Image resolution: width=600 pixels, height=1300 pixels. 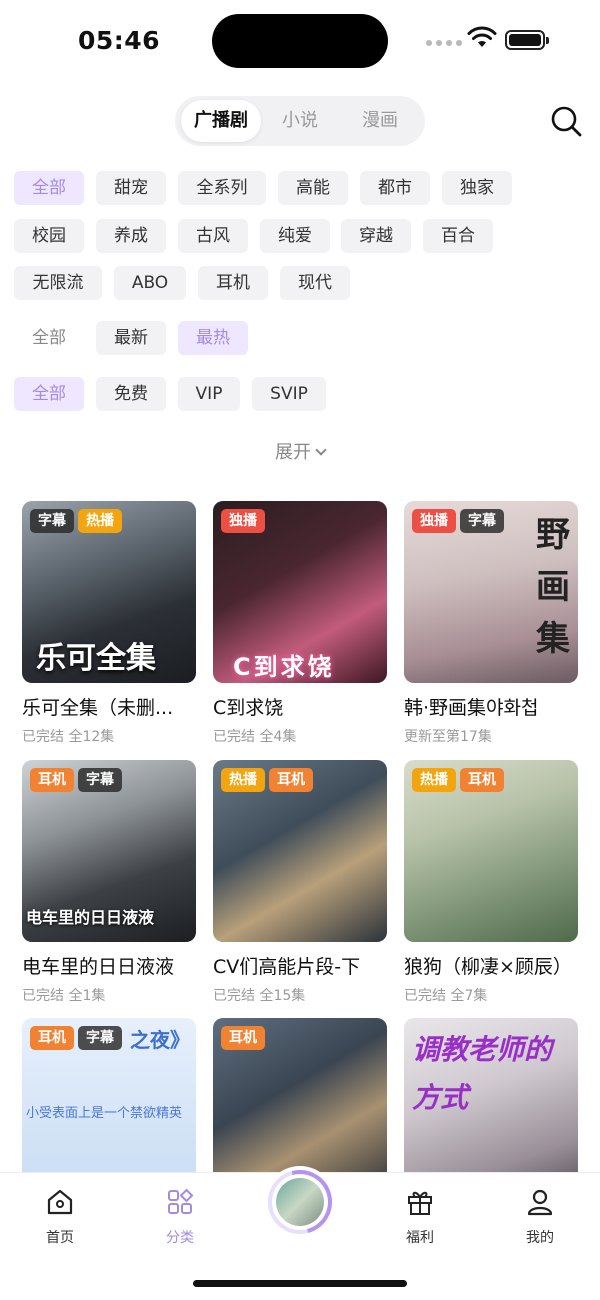 I want to click on chip-genre: 百合, so click(x=458, y=236).